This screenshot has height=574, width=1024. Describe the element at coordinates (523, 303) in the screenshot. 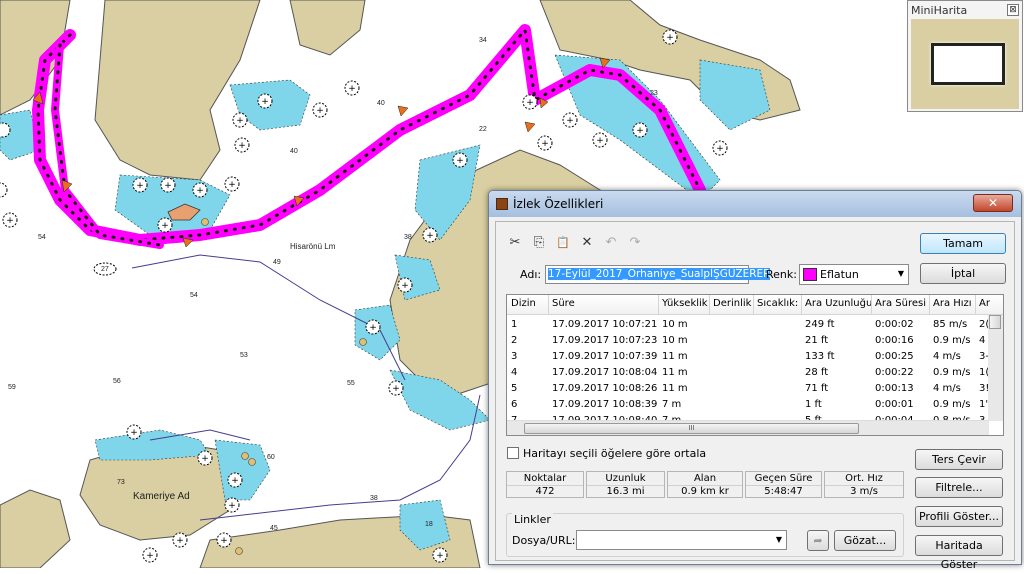

I see `column-header: Dizin` at that location.